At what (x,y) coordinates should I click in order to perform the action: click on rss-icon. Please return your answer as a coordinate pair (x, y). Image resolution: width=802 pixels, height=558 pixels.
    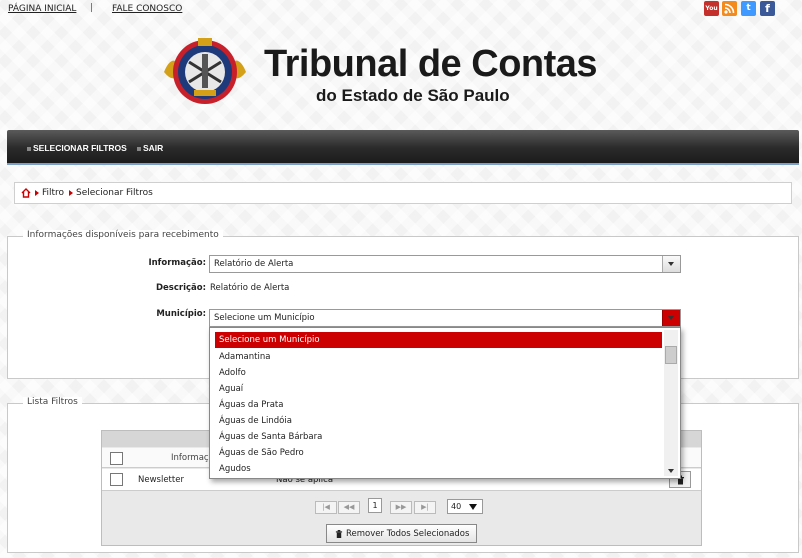
    Looking at the image, I should click on (729, 8).